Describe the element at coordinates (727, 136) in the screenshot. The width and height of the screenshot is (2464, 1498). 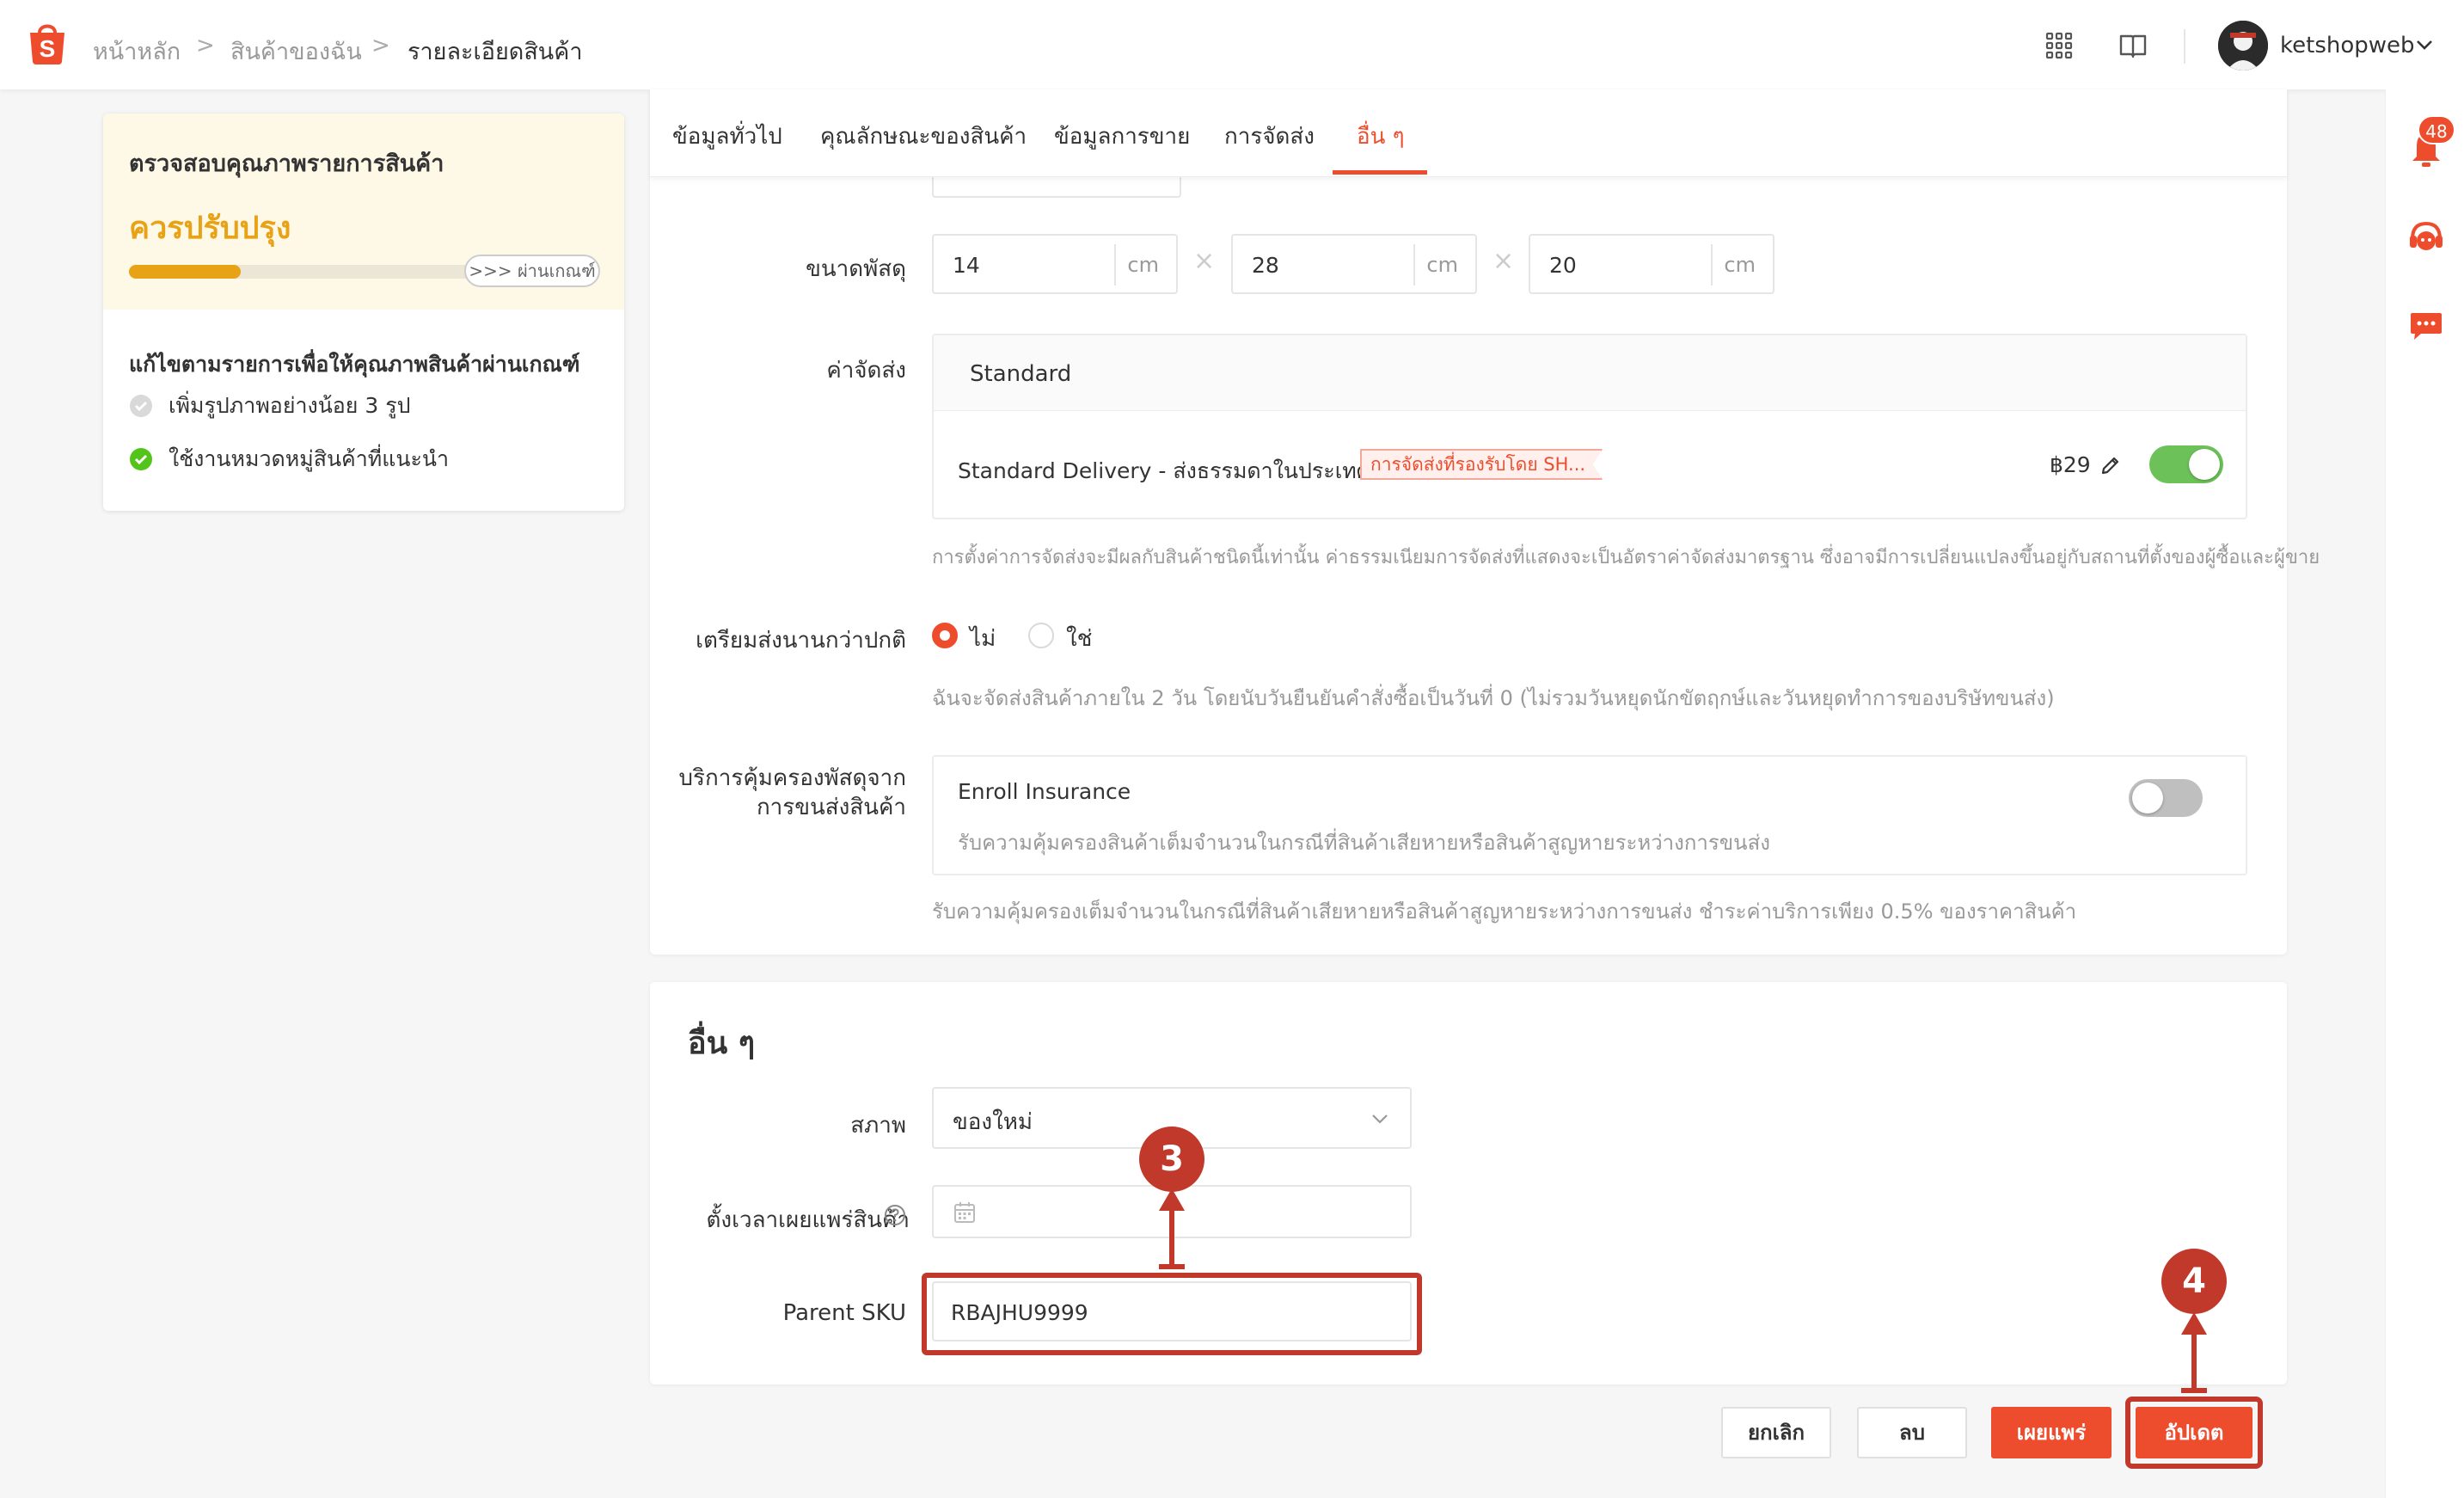
I see `tab-general-info: ข้อมูลทั่วไป` at that location.